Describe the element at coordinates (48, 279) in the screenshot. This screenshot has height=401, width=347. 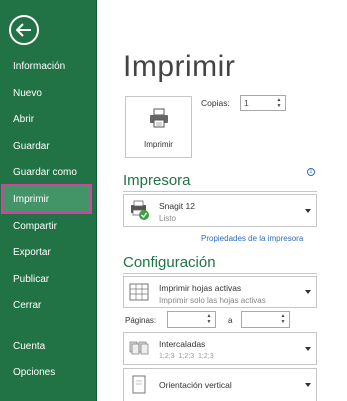
I see `sidebar-item-publicar: Publicar` at that location.